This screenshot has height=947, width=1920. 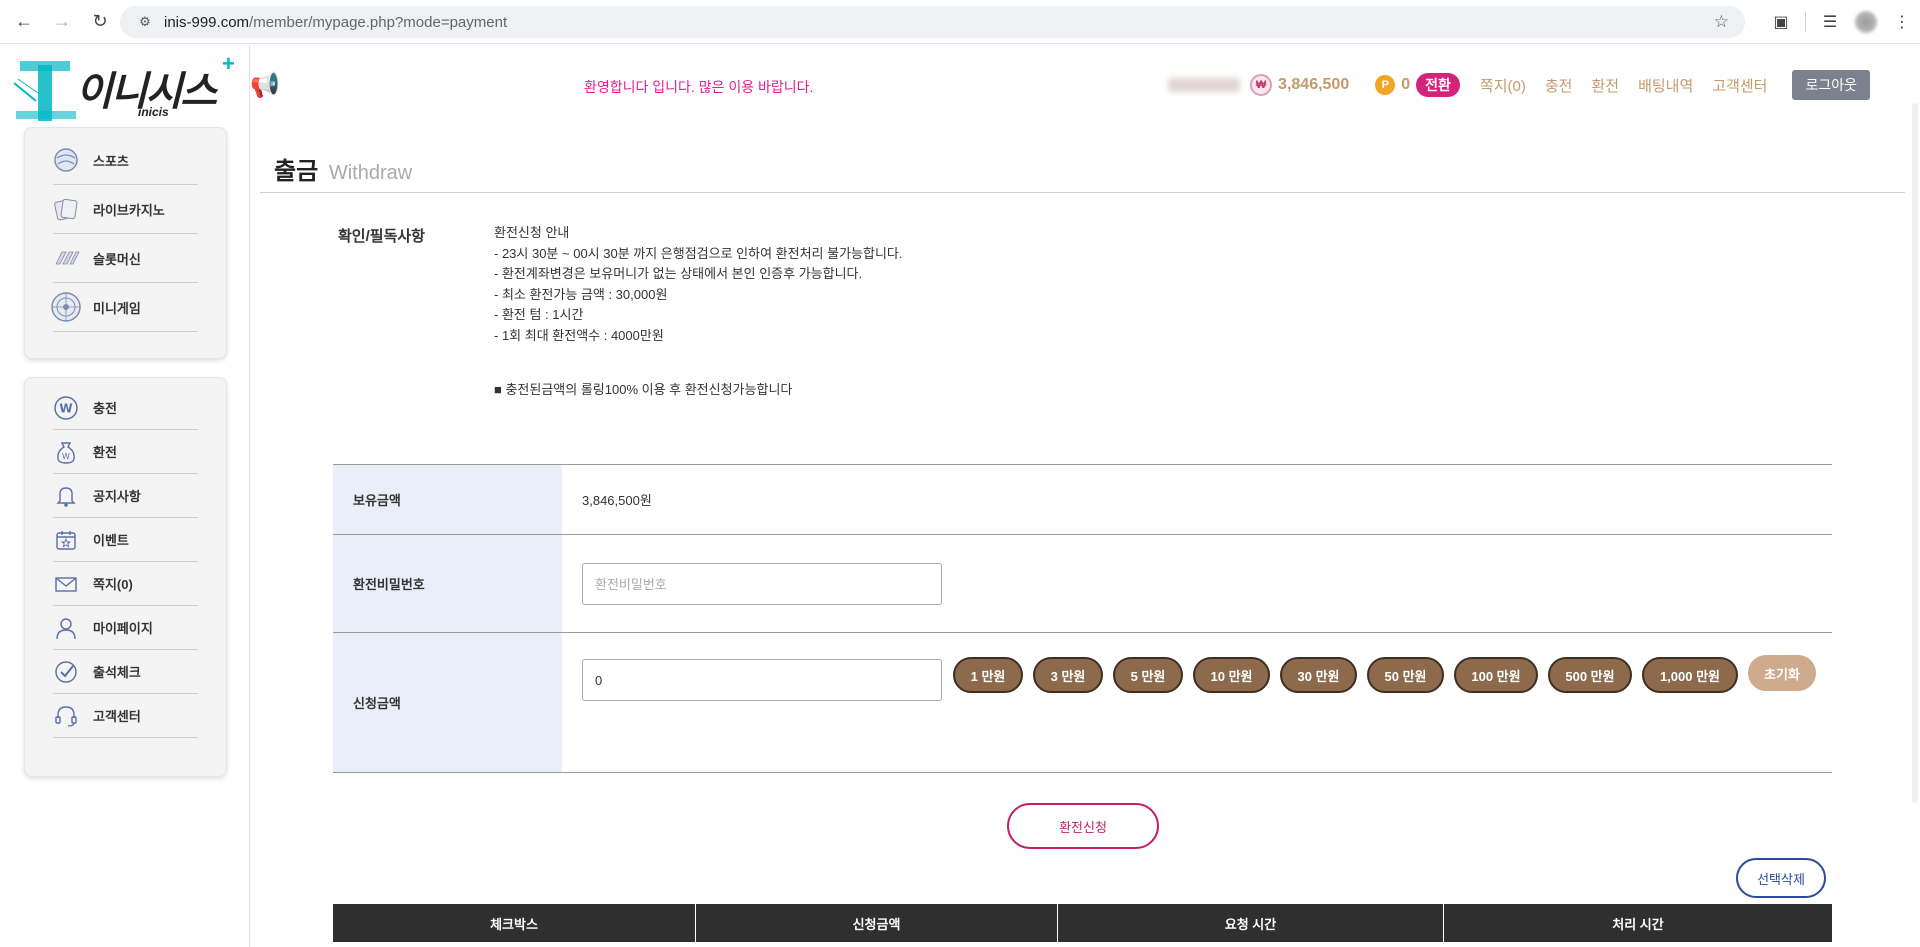 I want to click on sports-ball-icon, so click(x=66, y=160).